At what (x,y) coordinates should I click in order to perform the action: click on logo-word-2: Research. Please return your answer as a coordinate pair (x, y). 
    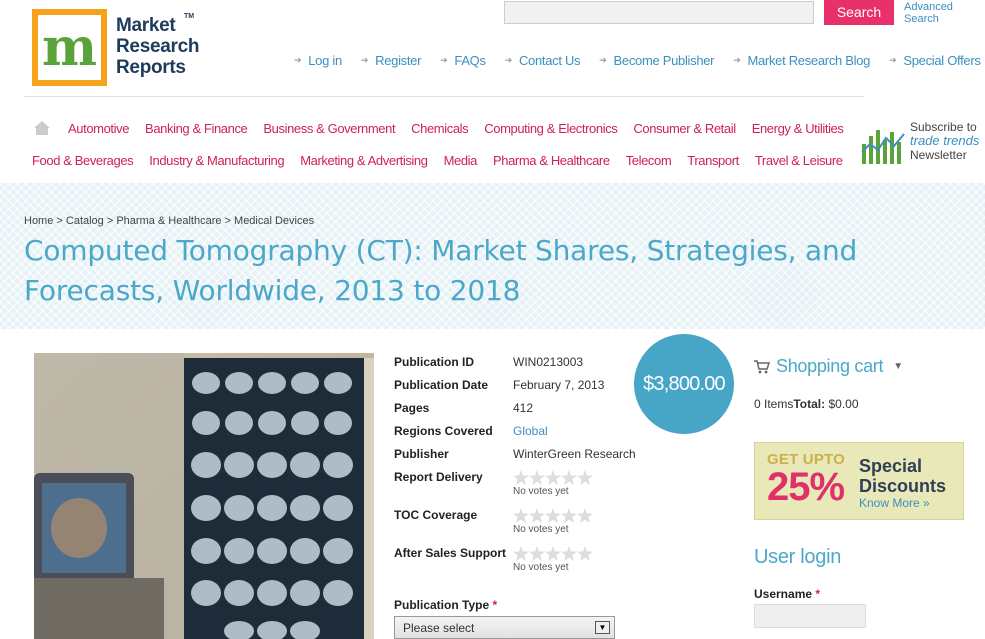
    Looking at the image, I should click on (158, 46).